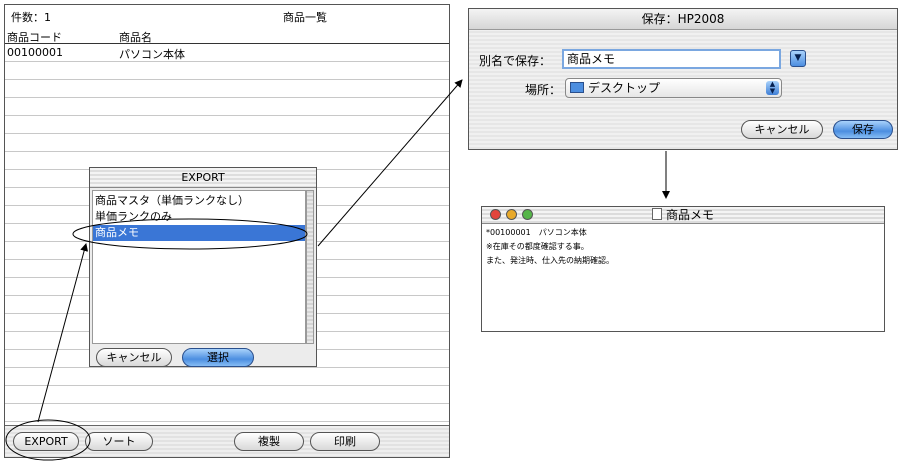 The height and width of the screenshot is (464, 903). What do you see at coordinates (190, 234) in the screenshot?
I see `selected-item-highlight` at bounding box center [190, 234].